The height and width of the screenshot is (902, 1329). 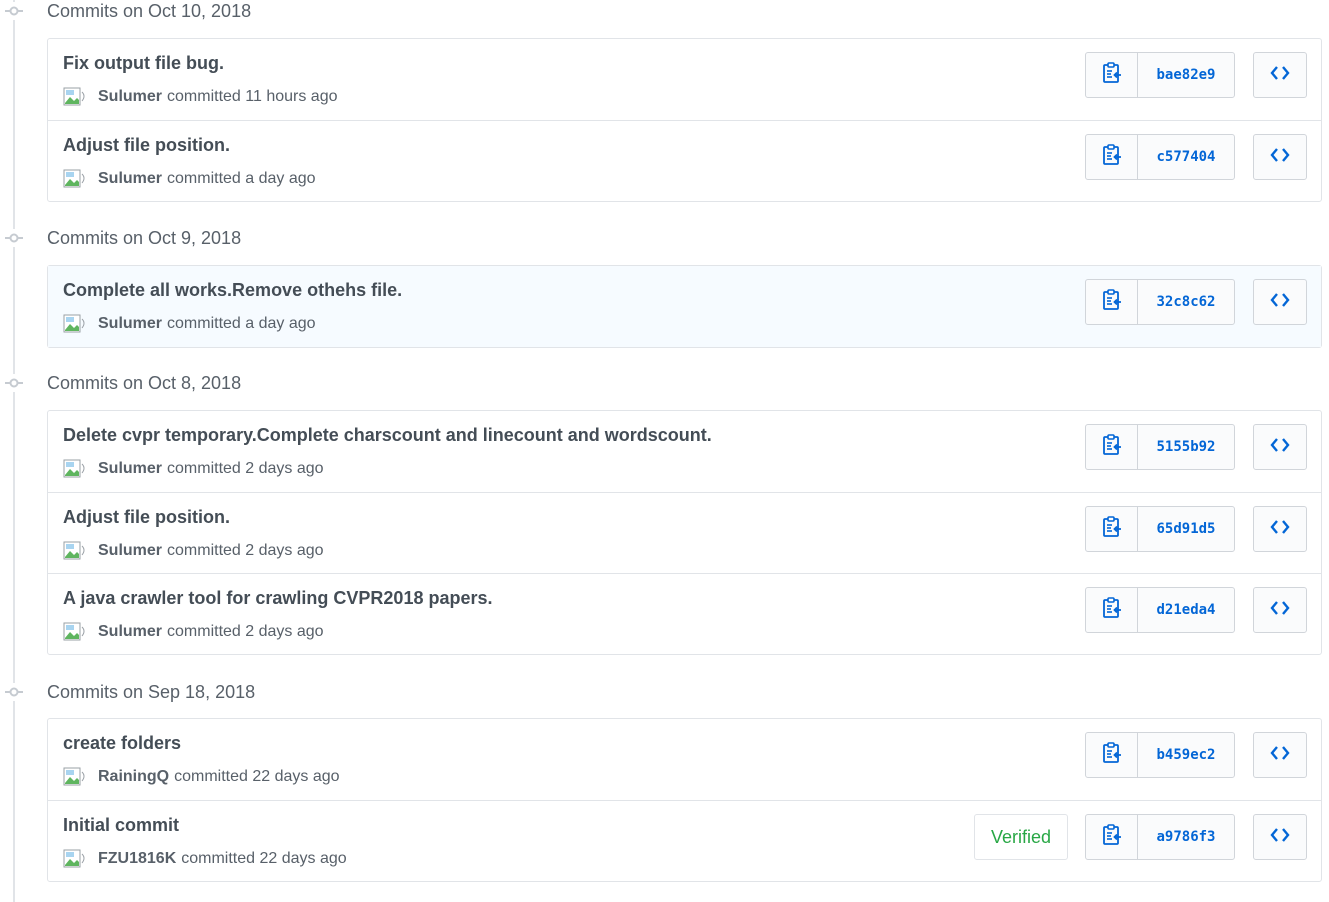 I want to click on commit-time: 11 hours ago, so click(x=291, y=96).